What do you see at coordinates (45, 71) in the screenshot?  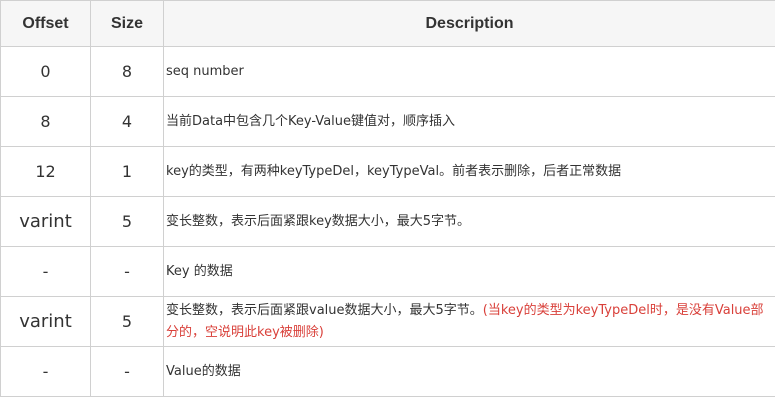 I see `offset-cell: 0` at bounding box center [45, 71].